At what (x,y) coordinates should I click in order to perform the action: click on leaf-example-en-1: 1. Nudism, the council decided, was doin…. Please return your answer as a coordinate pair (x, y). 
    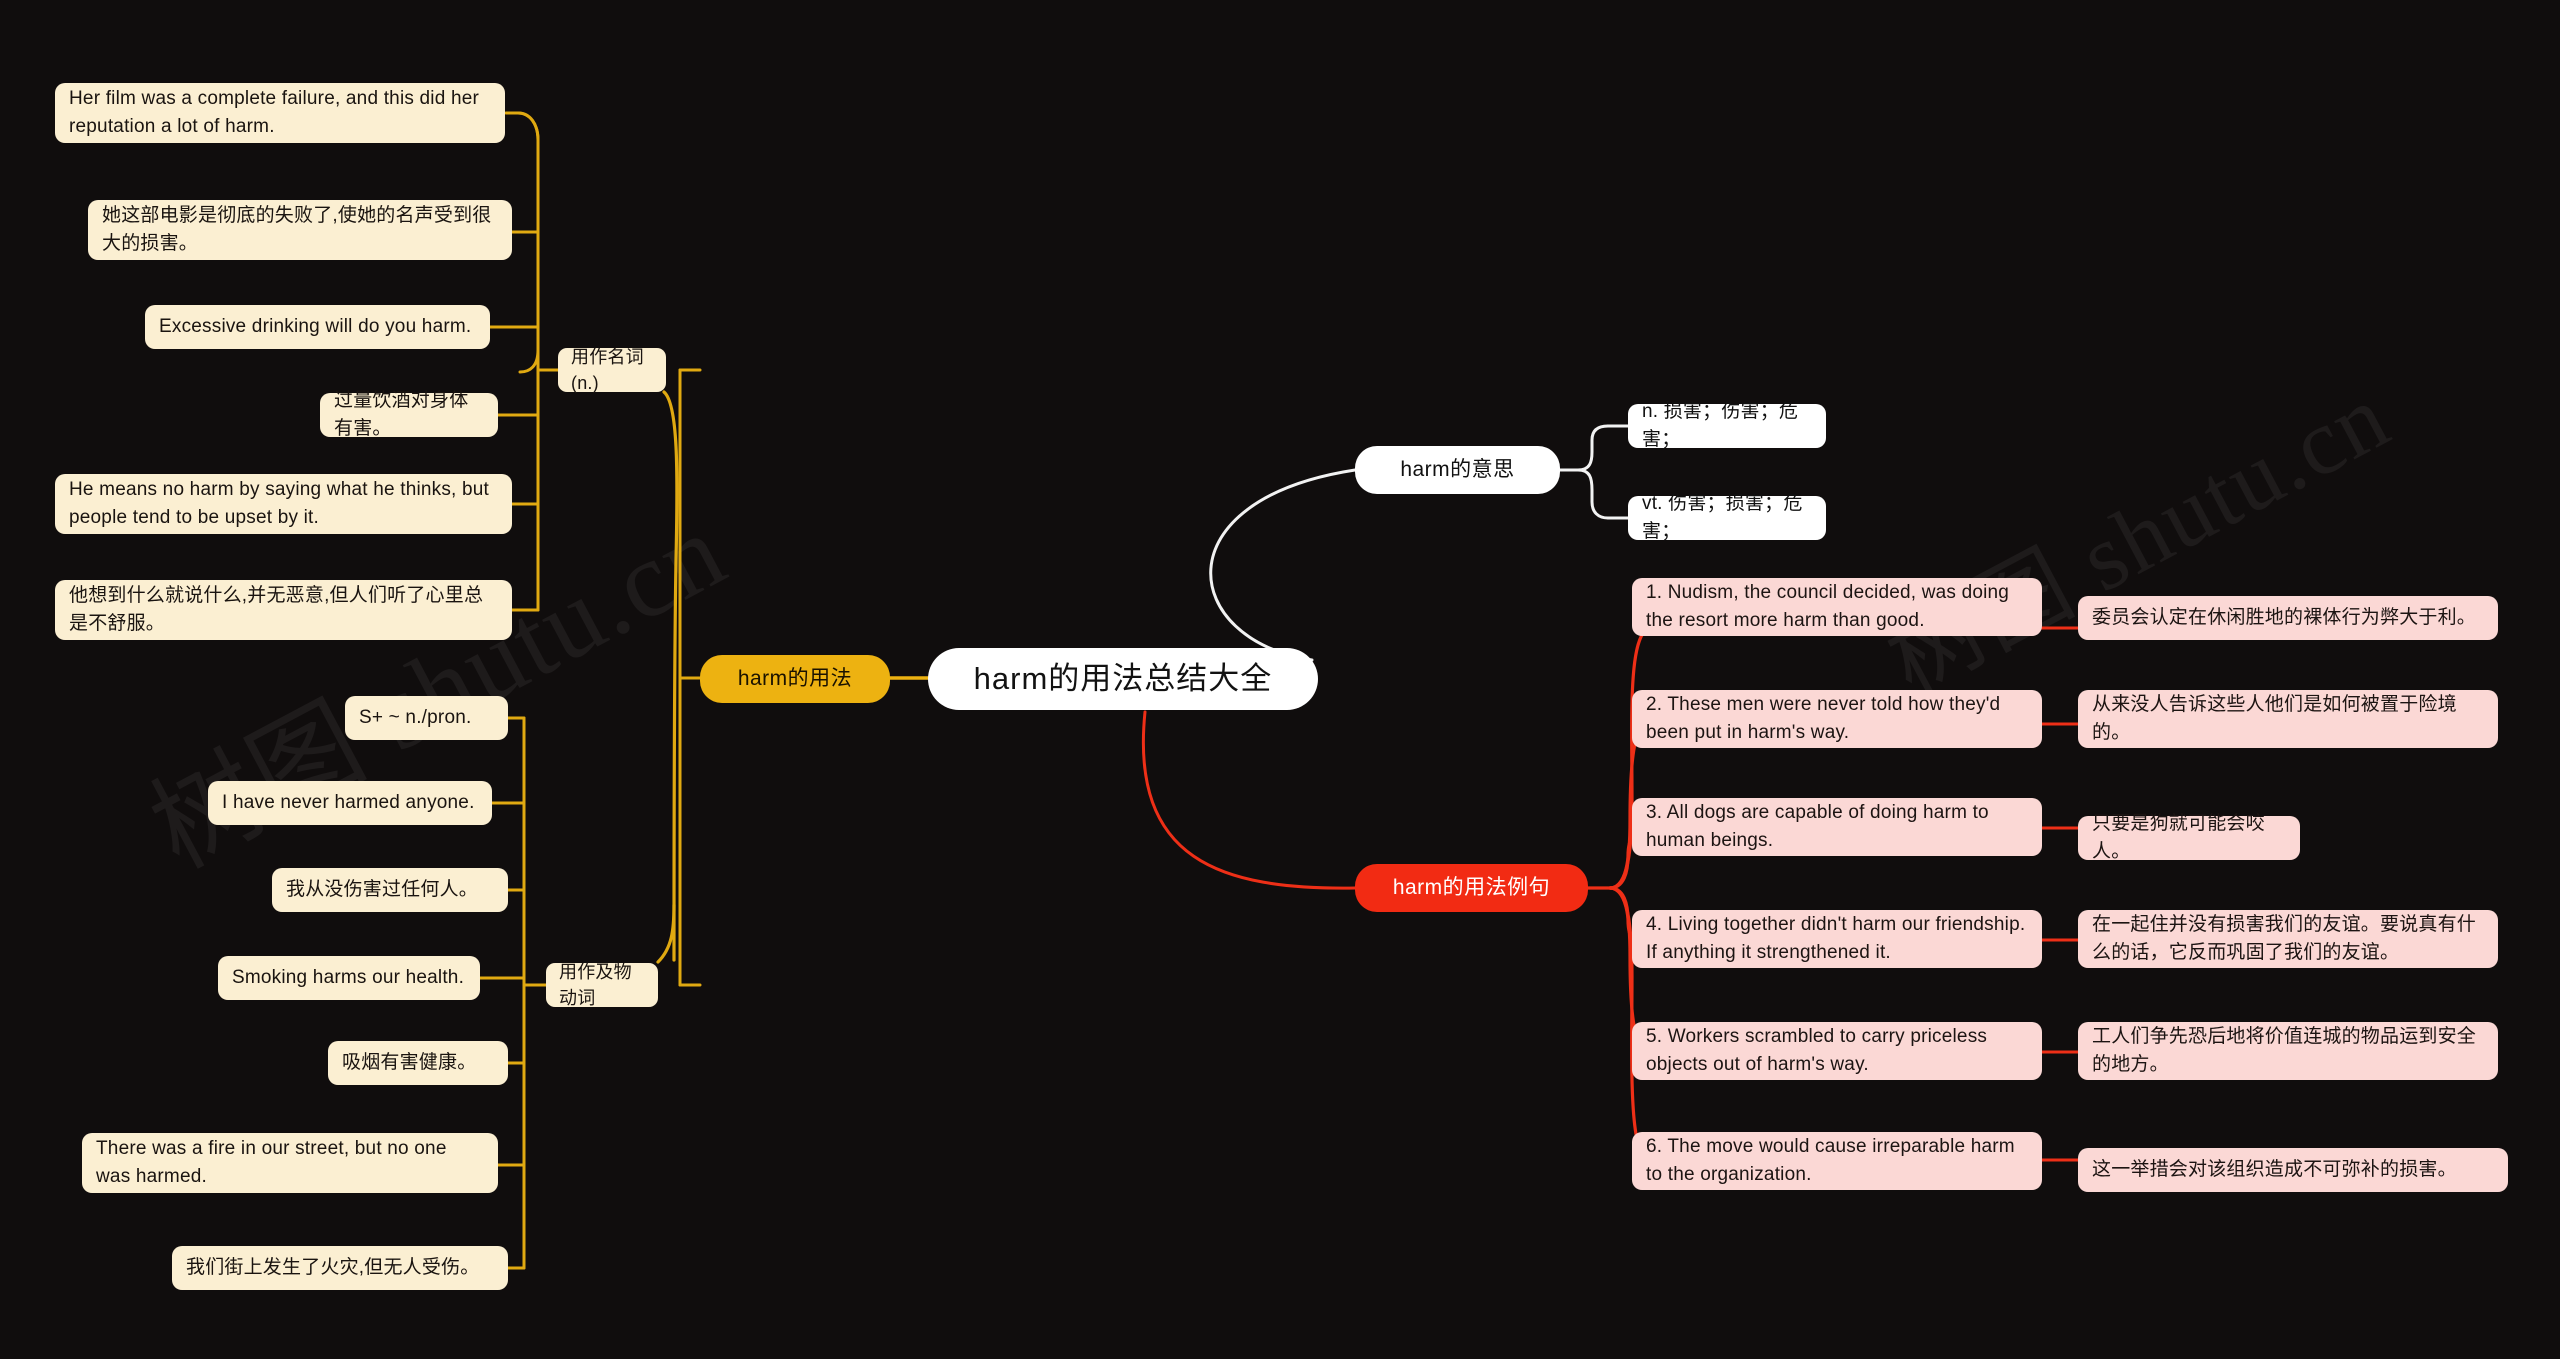
    Looking at the image, I should click on (1837, 607).